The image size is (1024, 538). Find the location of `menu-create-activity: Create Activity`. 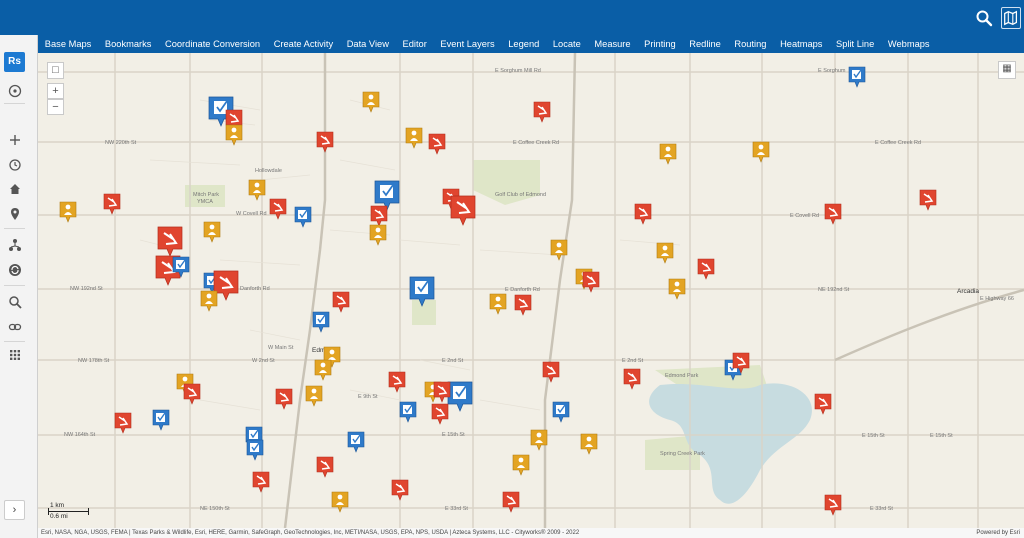

menu-create-activity: Create Activity is located at coordinates (303, 44).